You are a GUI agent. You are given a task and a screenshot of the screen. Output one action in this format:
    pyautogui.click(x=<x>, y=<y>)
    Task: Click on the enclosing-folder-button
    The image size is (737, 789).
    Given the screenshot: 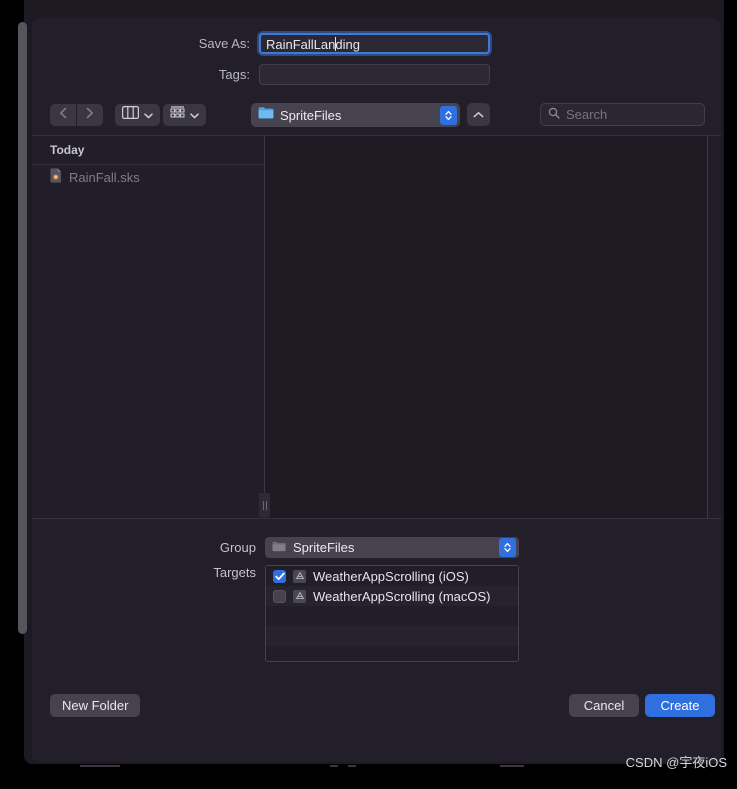 What is the action you would take?
    pyautogui.click(x=478, y=114)
    